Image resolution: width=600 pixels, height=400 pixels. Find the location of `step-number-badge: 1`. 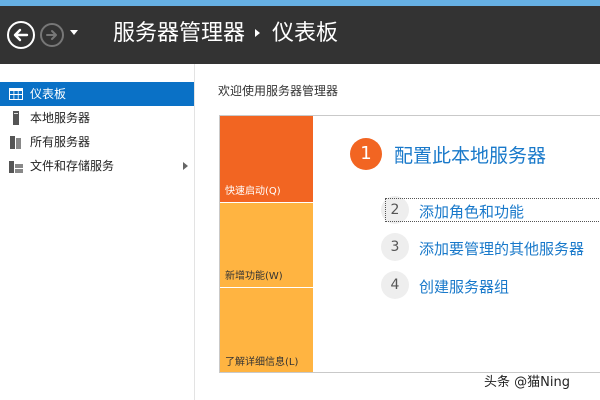

step-number-badge: 1 is located at coordinates (366, 154).